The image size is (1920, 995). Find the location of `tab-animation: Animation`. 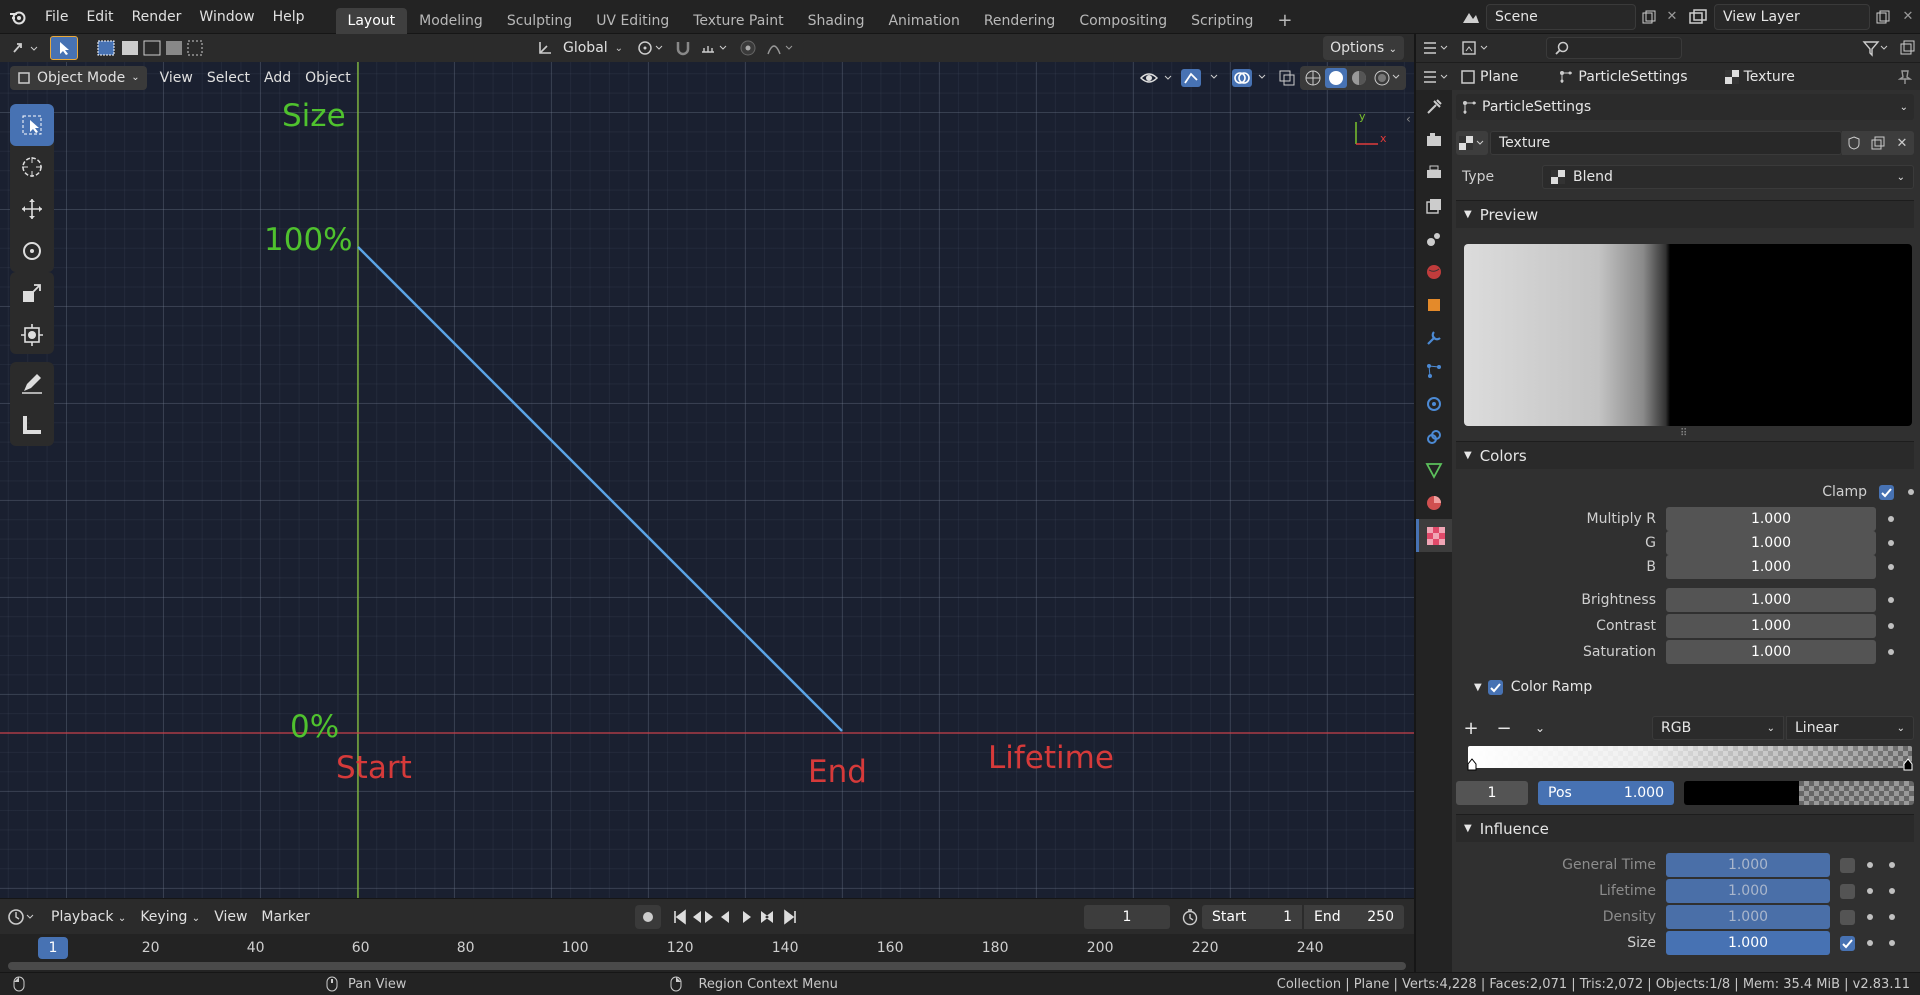

tab-animation: Animation is located at coordinates (923, 21).